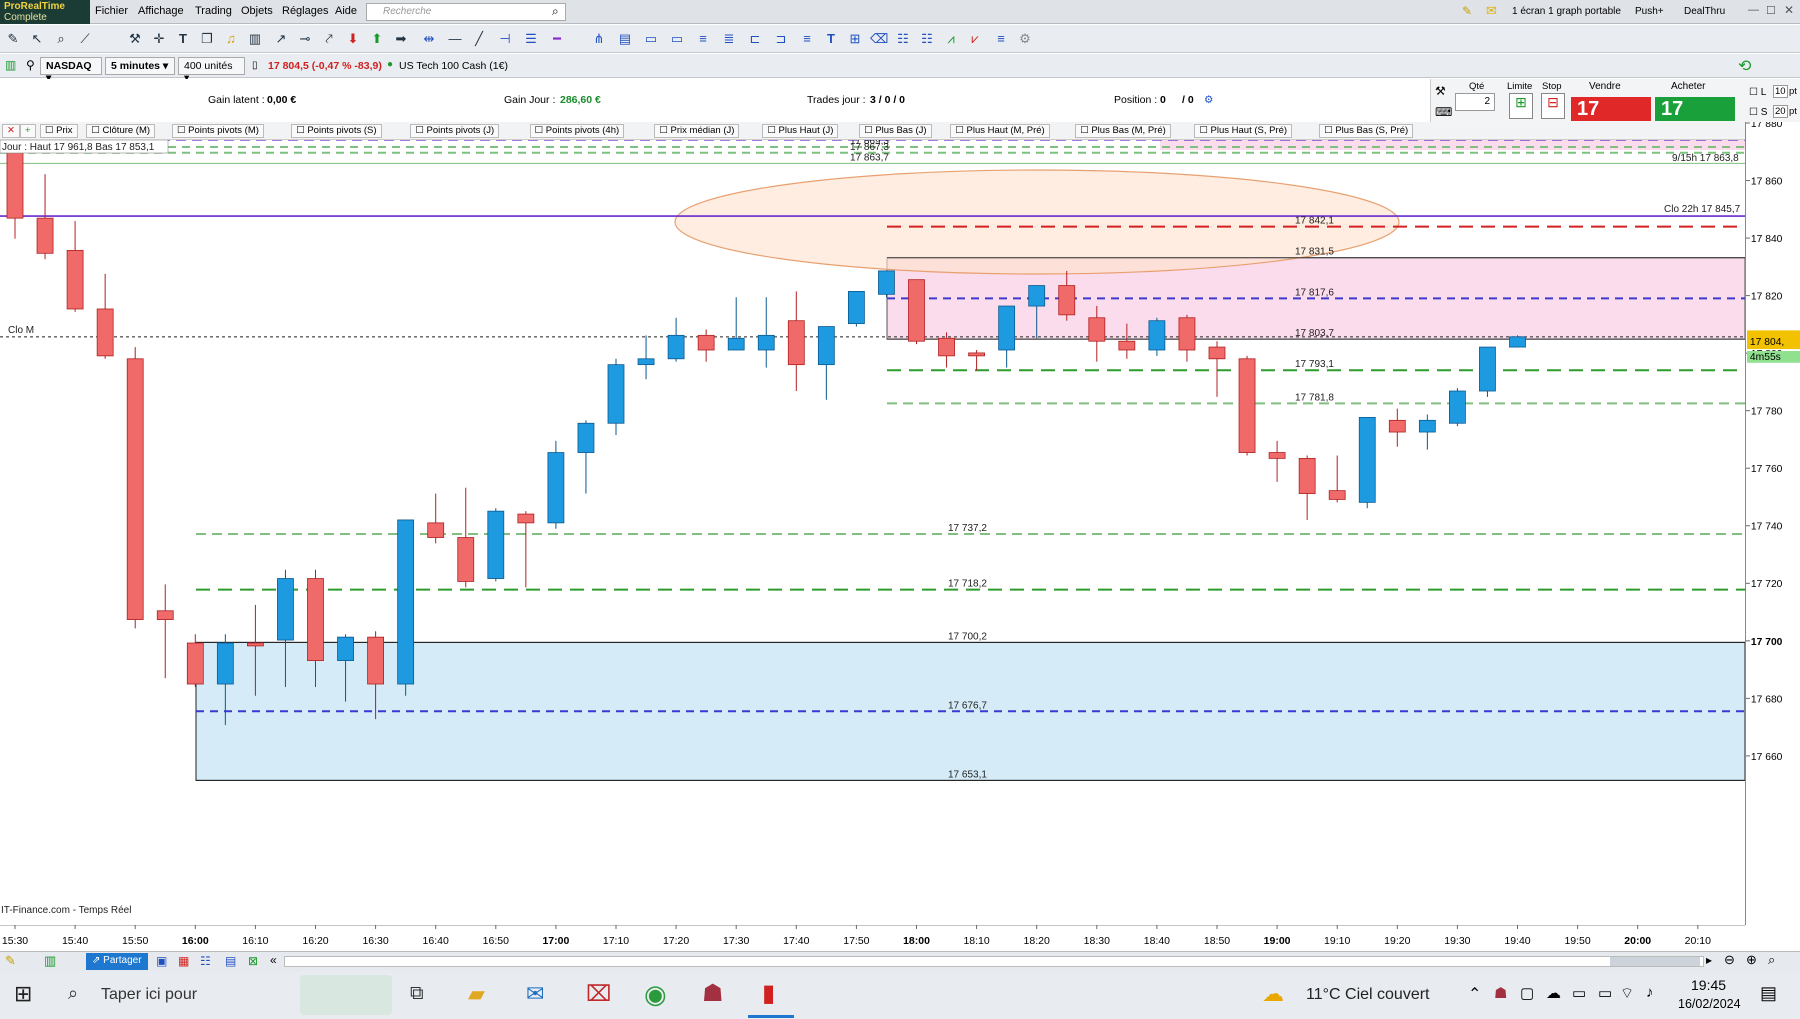  Describe the element at coordinates (1650, 992) in the screenshot. I see `volume-icon: ♪` at that location.